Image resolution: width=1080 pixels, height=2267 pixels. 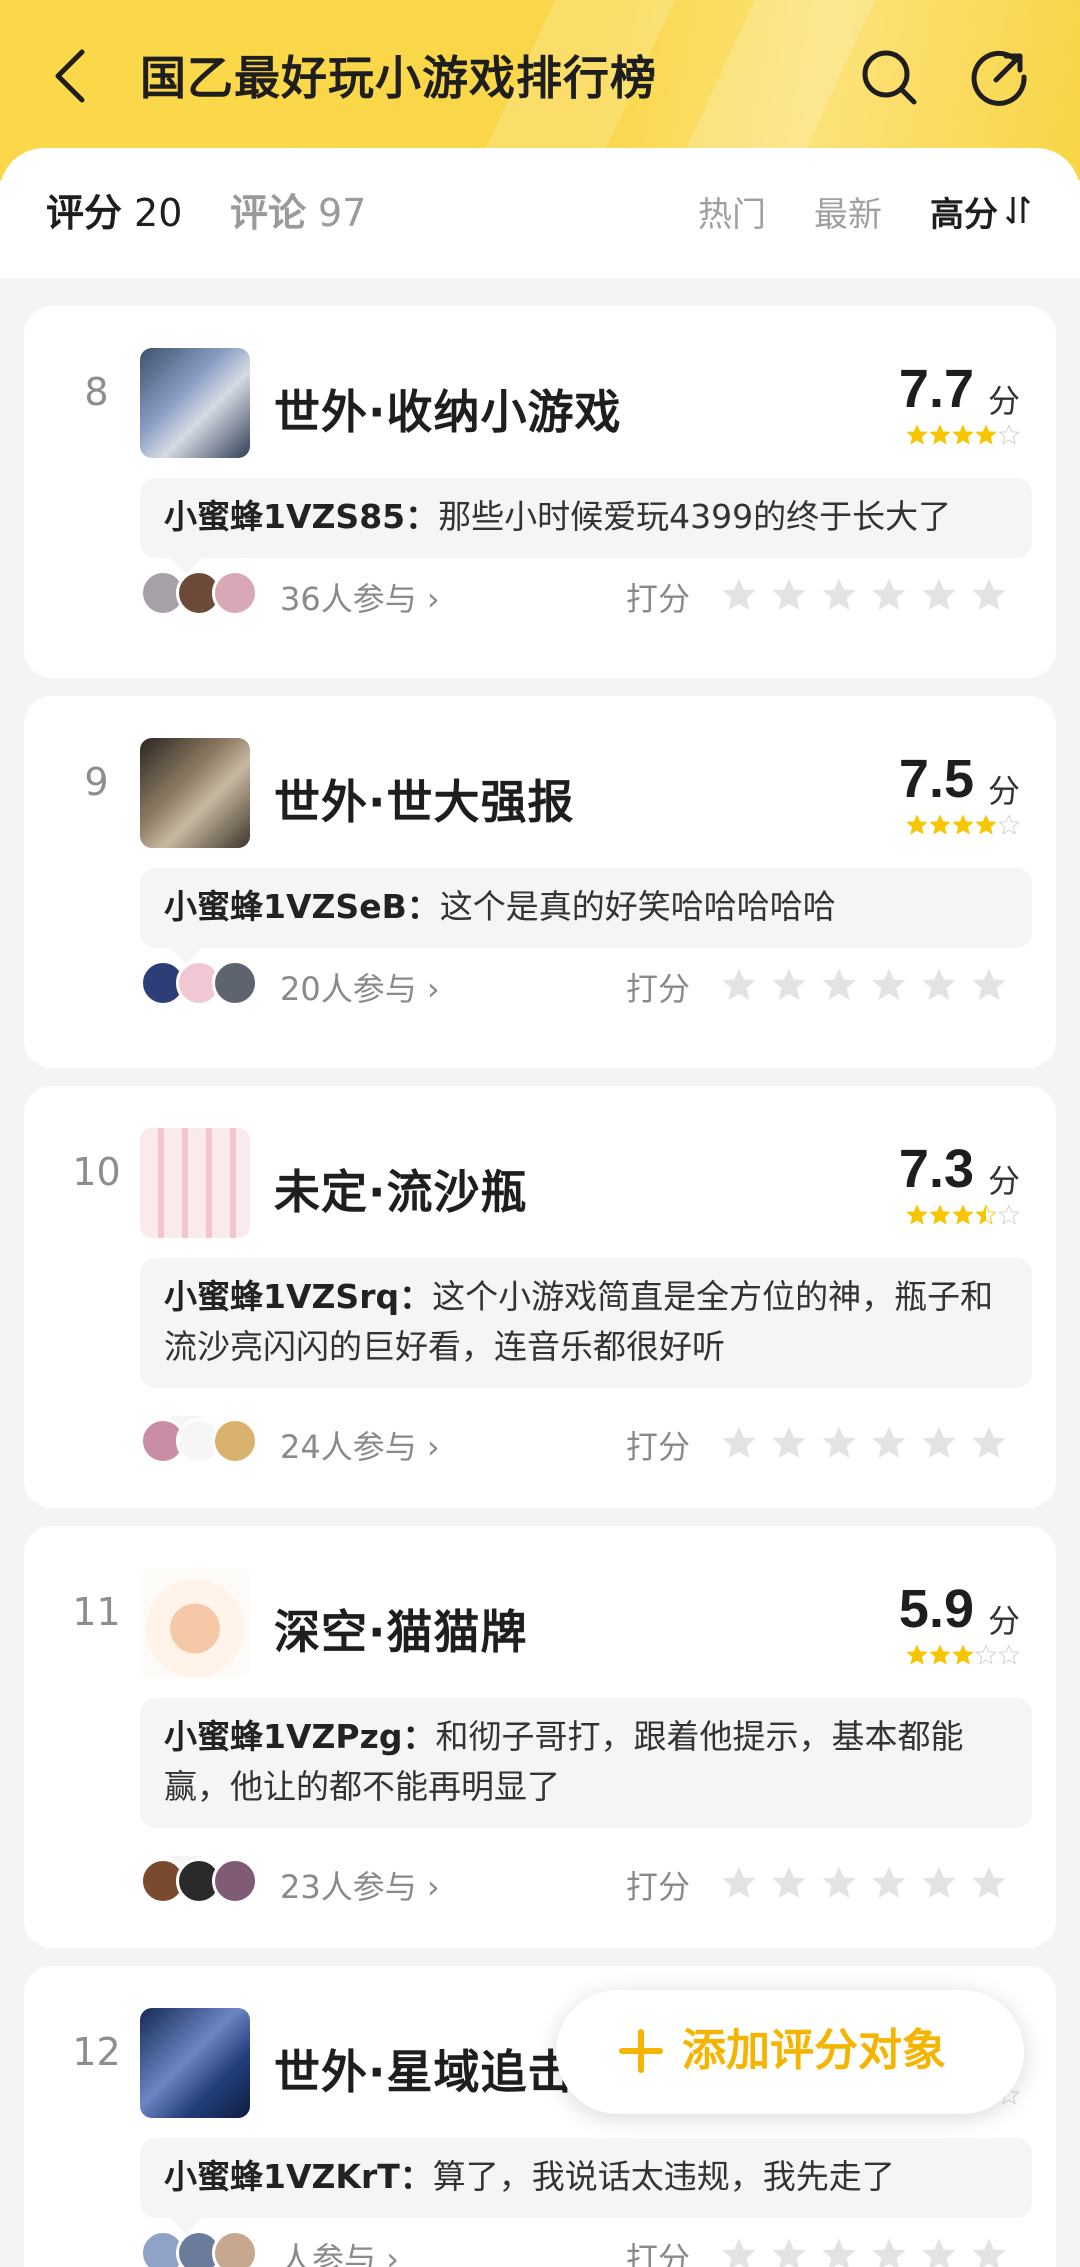 What do you see at coordinates (360, 1445) in the screenshot?
I see `participants-link: 24人参与 ›` at bounding box center [360, 1445].